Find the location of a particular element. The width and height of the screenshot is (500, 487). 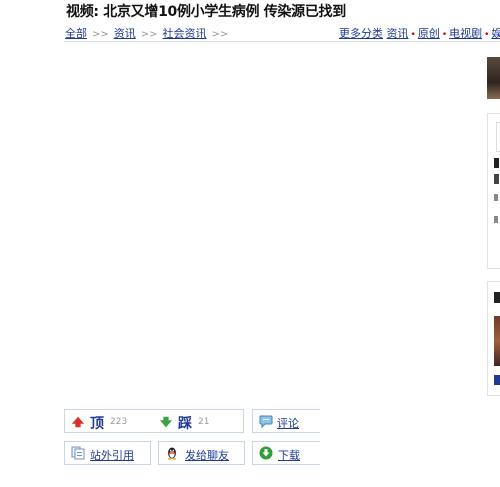

share-button: 发给聊友 is located at coordinates (201, 453).